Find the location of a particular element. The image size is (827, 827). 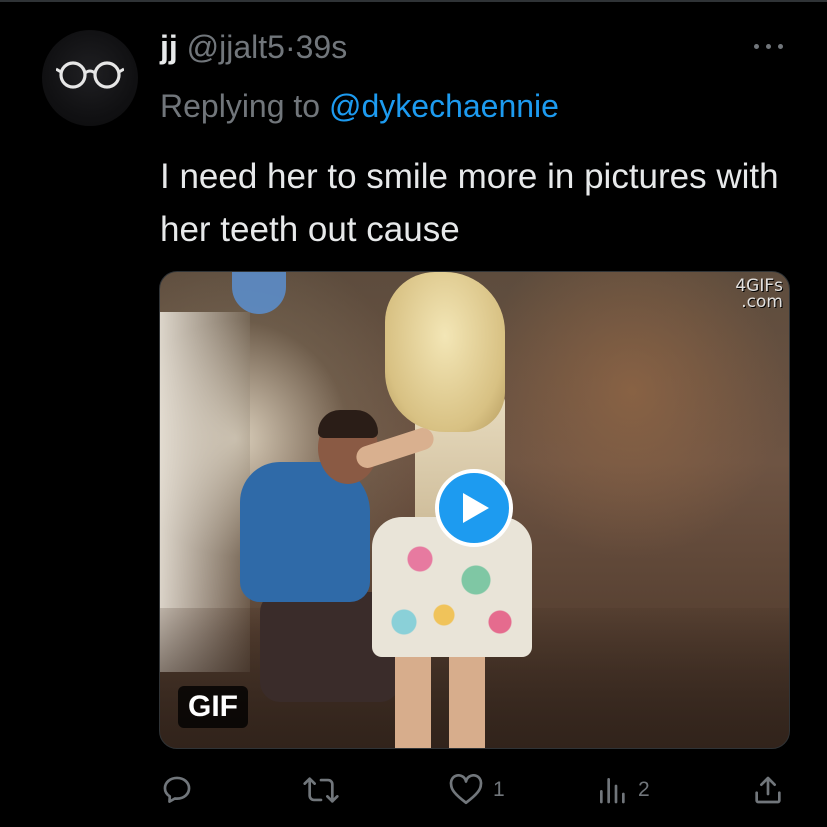

tweet-actions-bar: 1 2 is located at coordinates (413, 790).